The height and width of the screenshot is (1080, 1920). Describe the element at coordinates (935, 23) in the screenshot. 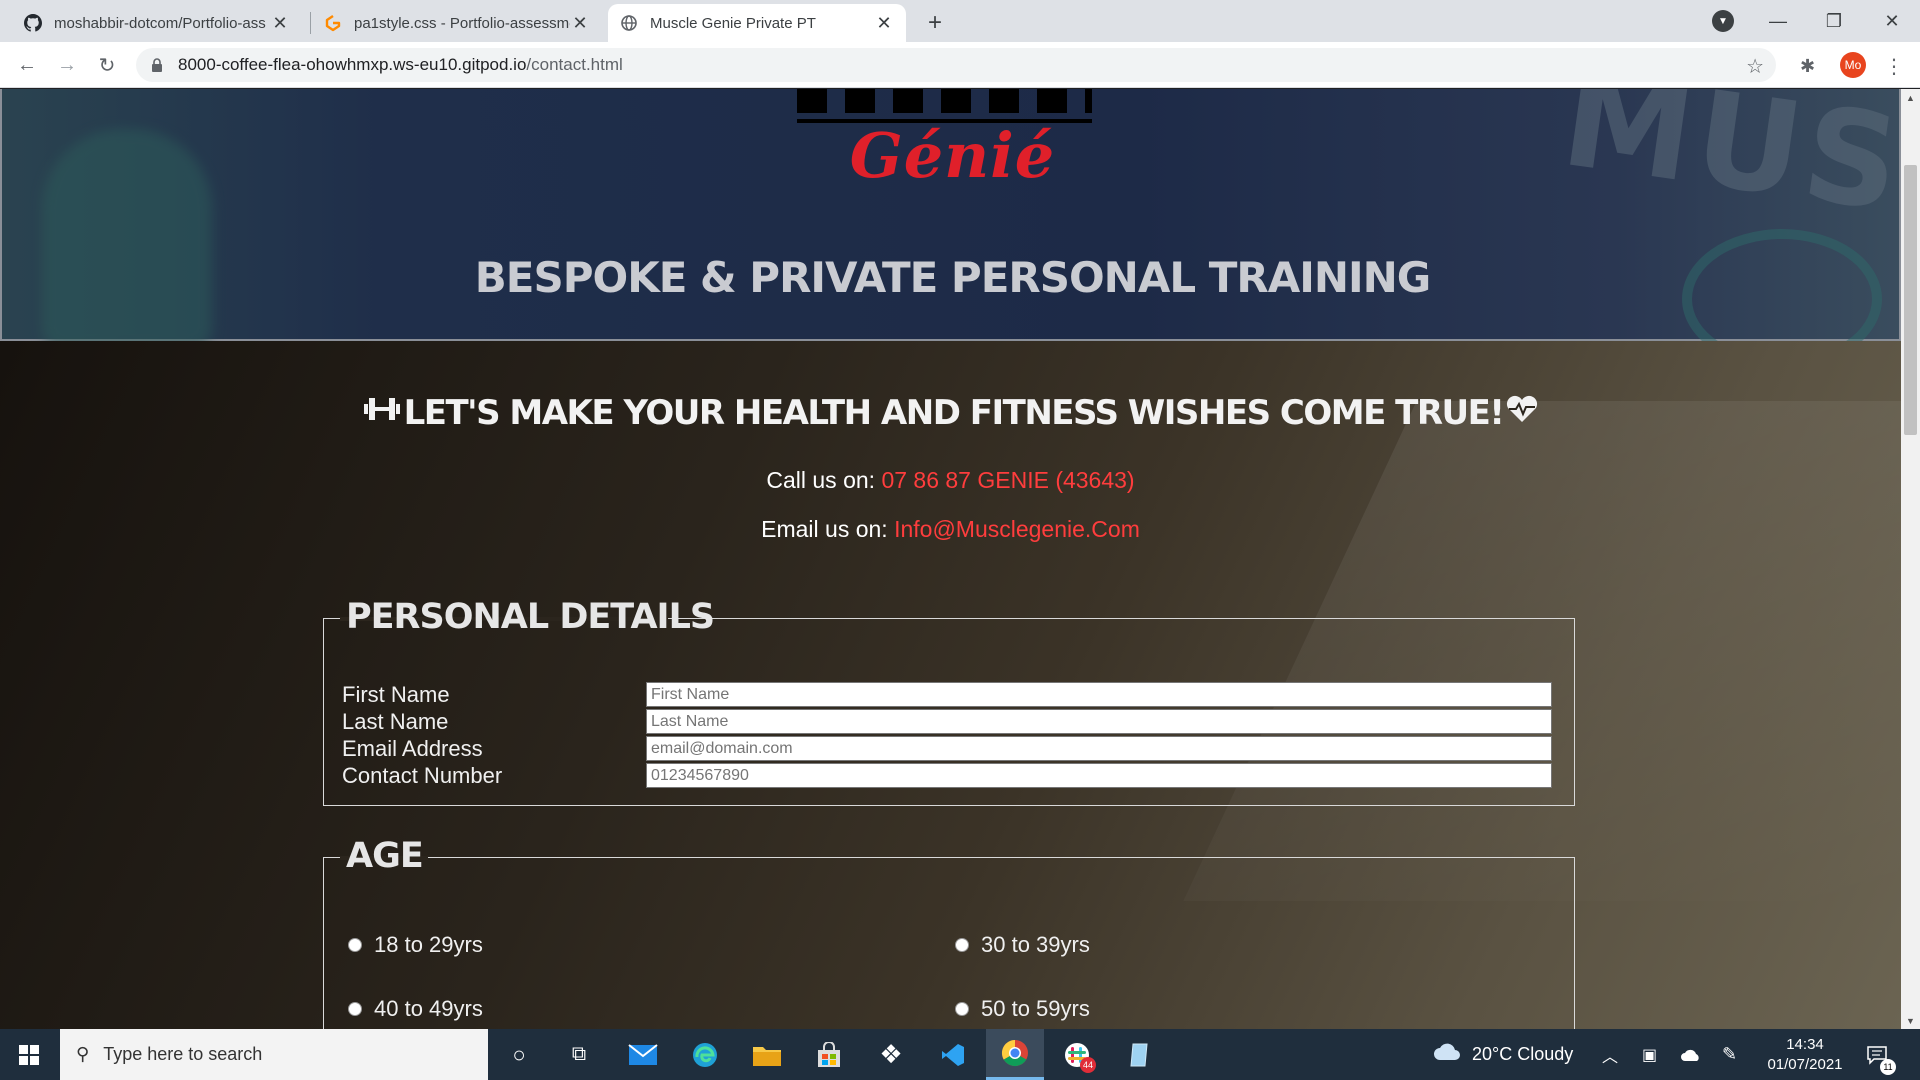

I see `new-tab-button: +` at that location.